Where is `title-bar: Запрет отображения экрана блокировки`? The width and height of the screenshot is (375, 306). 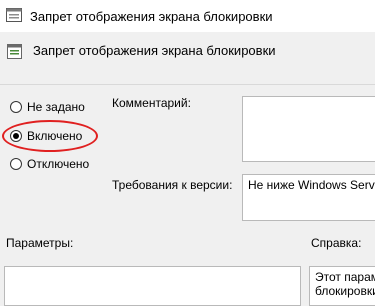 title-bar: Запрет отображения экрана блокировки is located at coordinates (187, 16).